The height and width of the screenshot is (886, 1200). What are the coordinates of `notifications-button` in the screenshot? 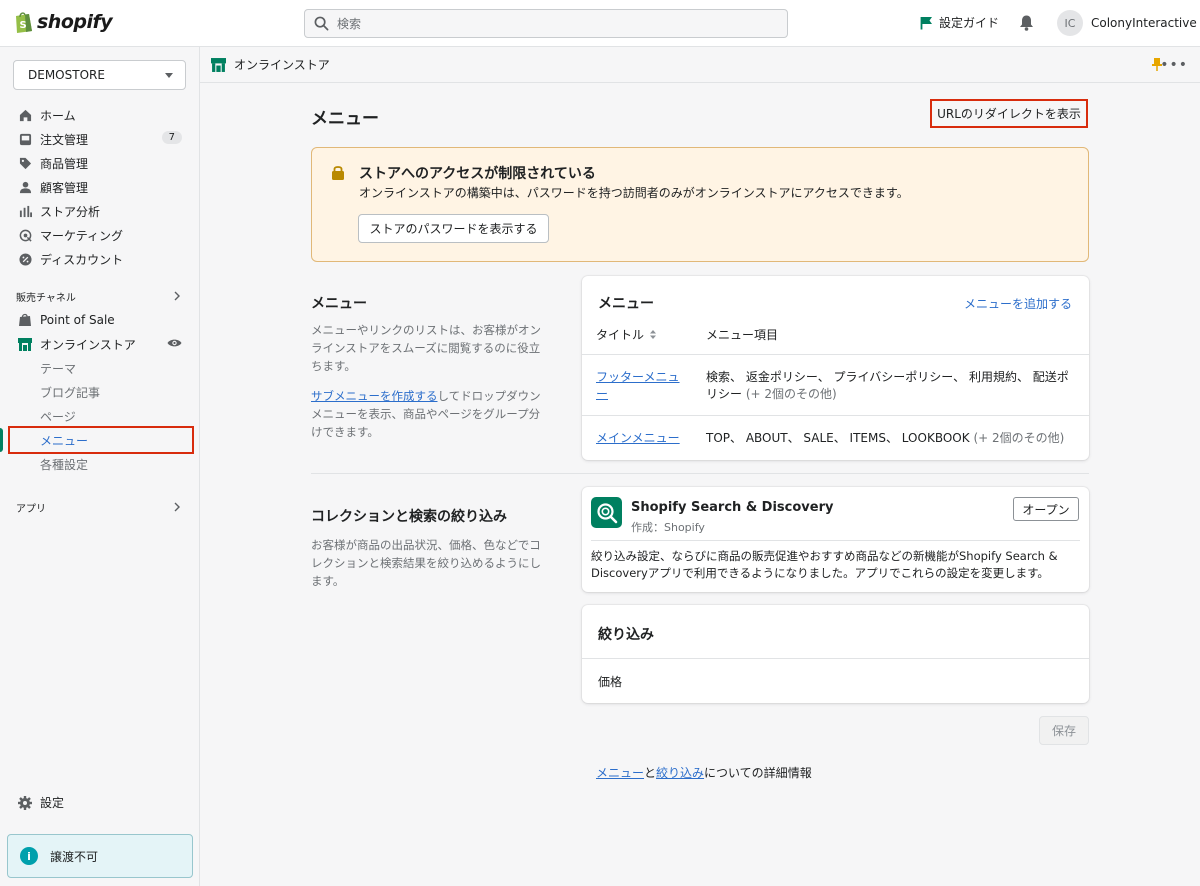 It's located at (1026, 24).